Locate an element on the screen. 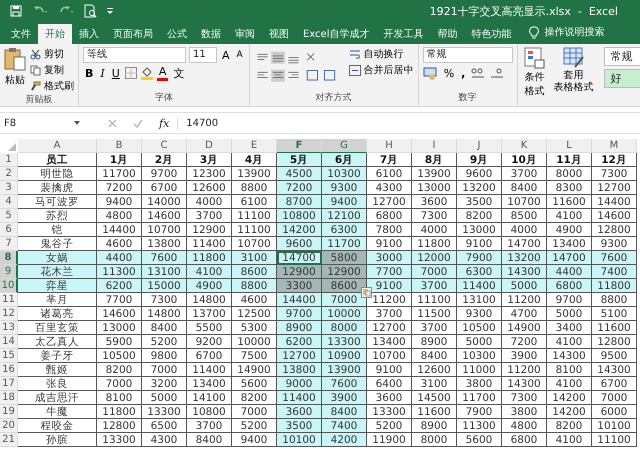 This screenshot has height=457, width=640. copy-button: 复制 is located at coordinates (52, 70).